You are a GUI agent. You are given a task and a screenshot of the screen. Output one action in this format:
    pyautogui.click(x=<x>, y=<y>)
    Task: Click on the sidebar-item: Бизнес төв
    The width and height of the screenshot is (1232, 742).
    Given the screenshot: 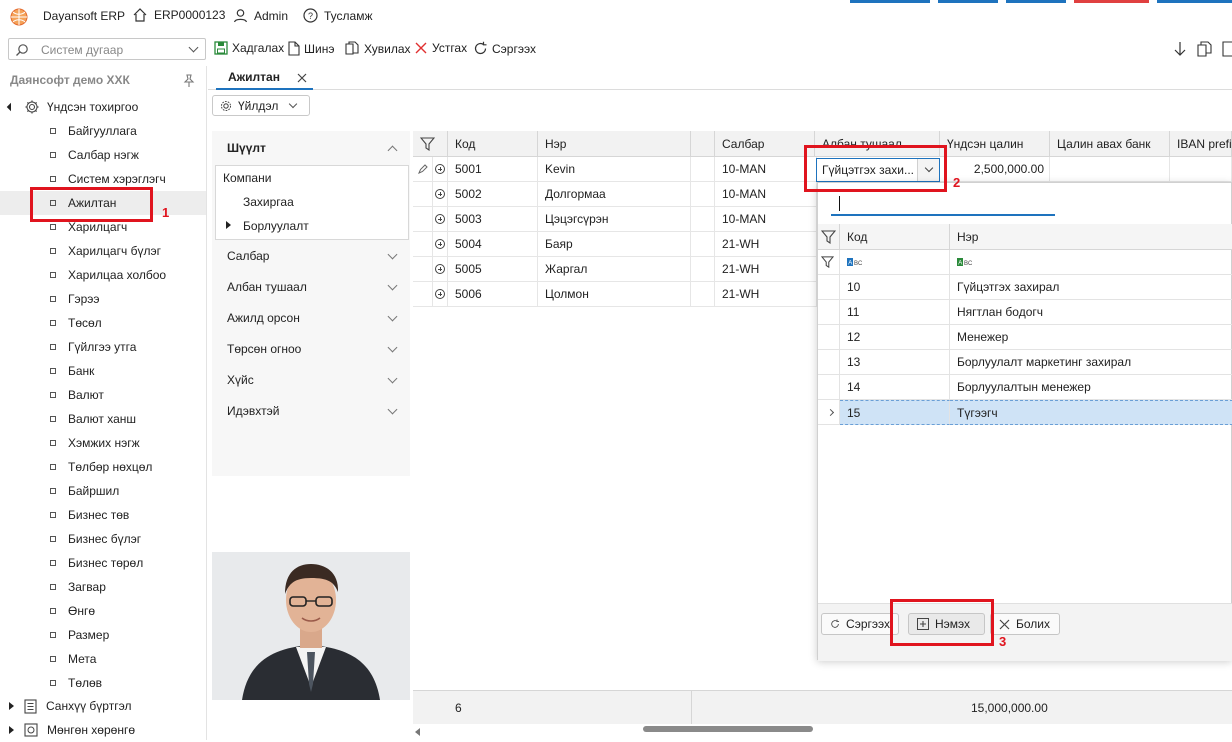 What is the action you would take?
    pyautogui.click(x=103, y=515)
    